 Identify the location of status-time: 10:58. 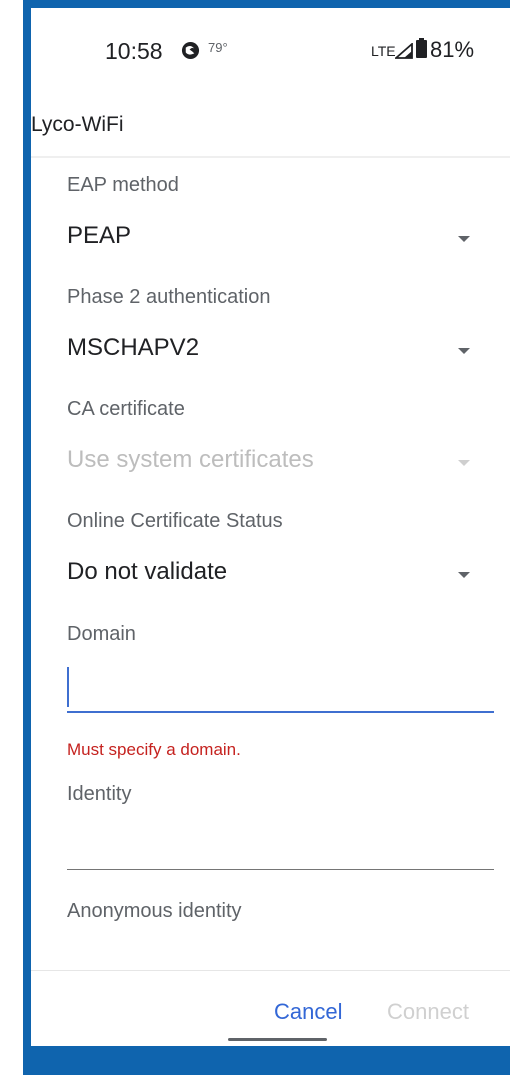
(134, 51).